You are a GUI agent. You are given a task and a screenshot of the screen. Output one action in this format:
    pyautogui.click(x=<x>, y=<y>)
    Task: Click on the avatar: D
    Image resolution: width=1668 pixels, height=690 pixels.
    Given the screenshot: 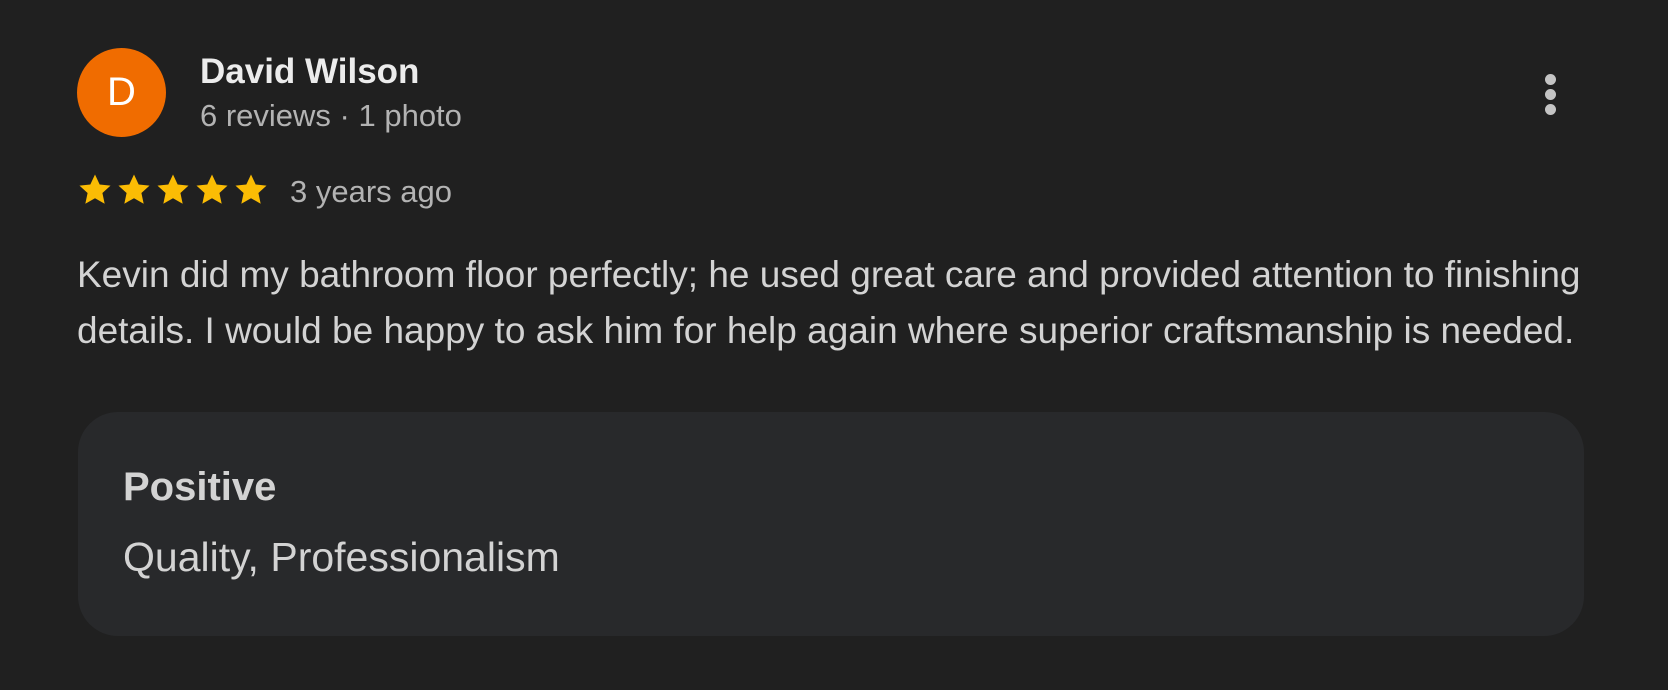 What is the action you would take?
    pyautogui.click(x=121, y=92)
    